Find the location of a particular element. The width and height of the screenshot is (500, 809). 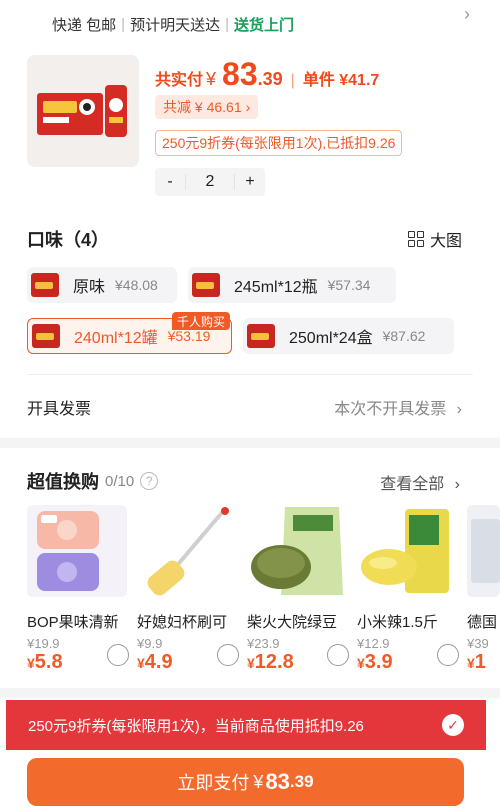

flavor-title: 口味（4） is located at coordinates (68, 240).